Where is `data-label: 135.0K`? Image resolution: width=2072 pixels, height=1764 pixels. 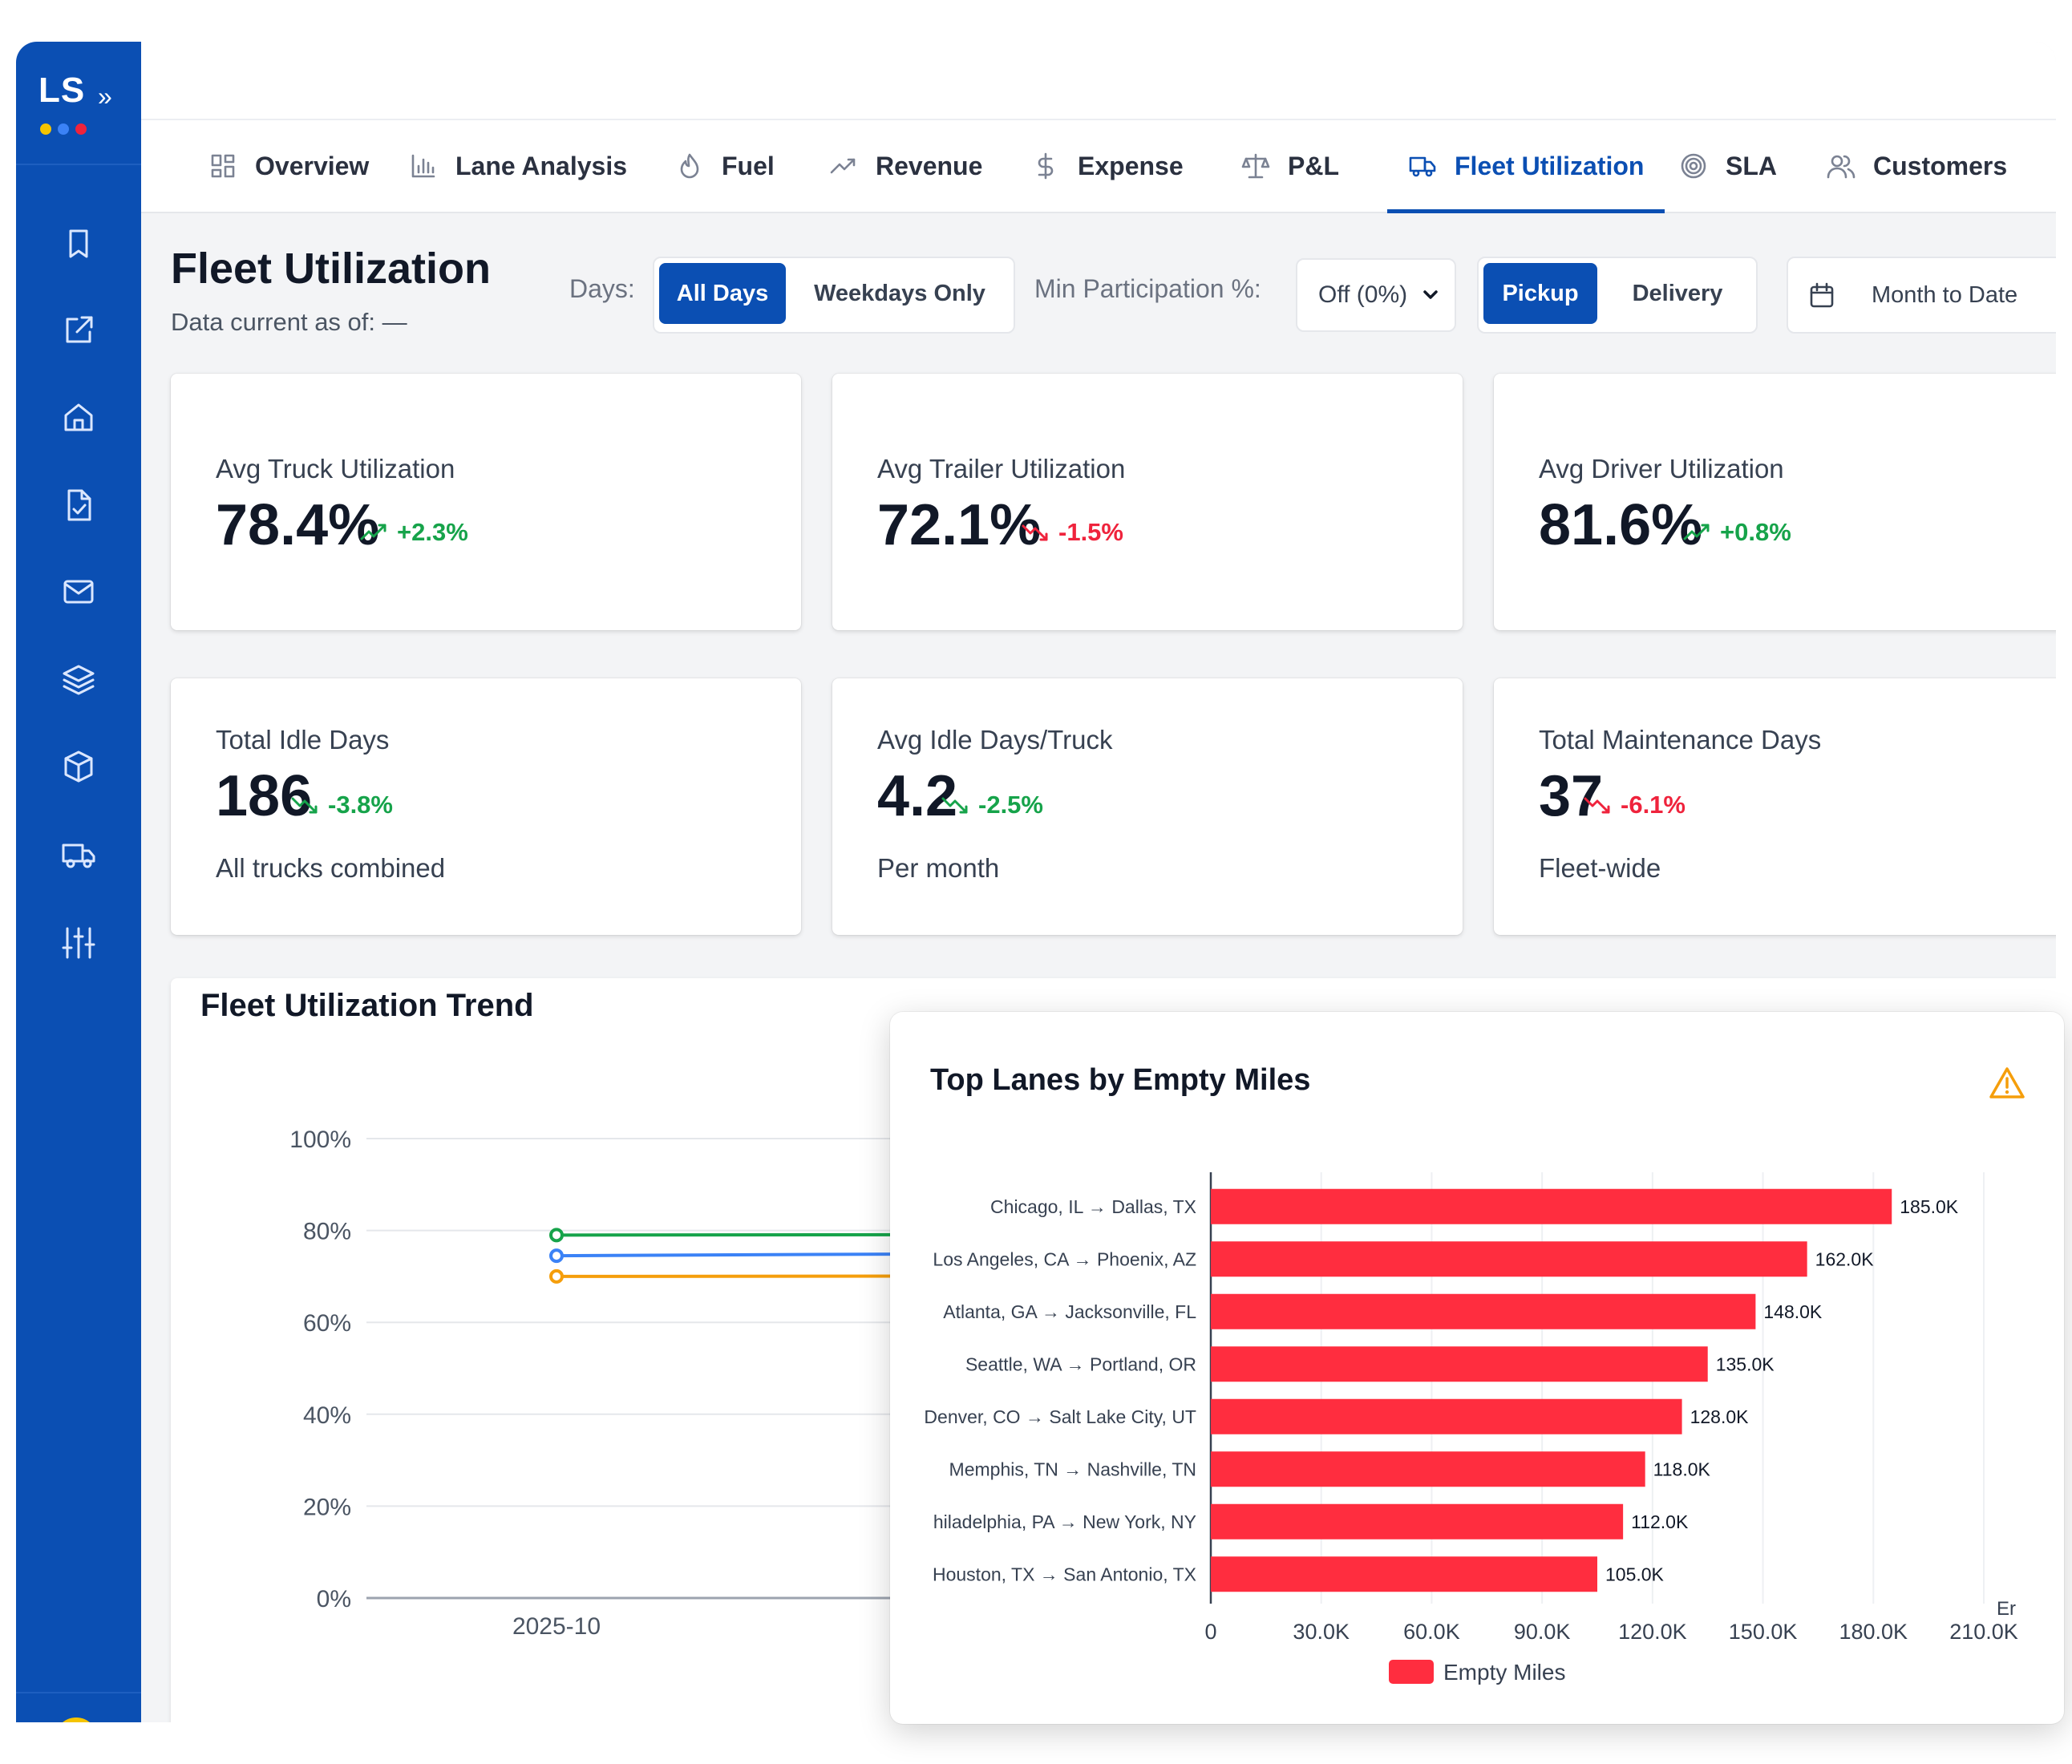 data-label: 135.0K is located at coordinates (1745, 1363).